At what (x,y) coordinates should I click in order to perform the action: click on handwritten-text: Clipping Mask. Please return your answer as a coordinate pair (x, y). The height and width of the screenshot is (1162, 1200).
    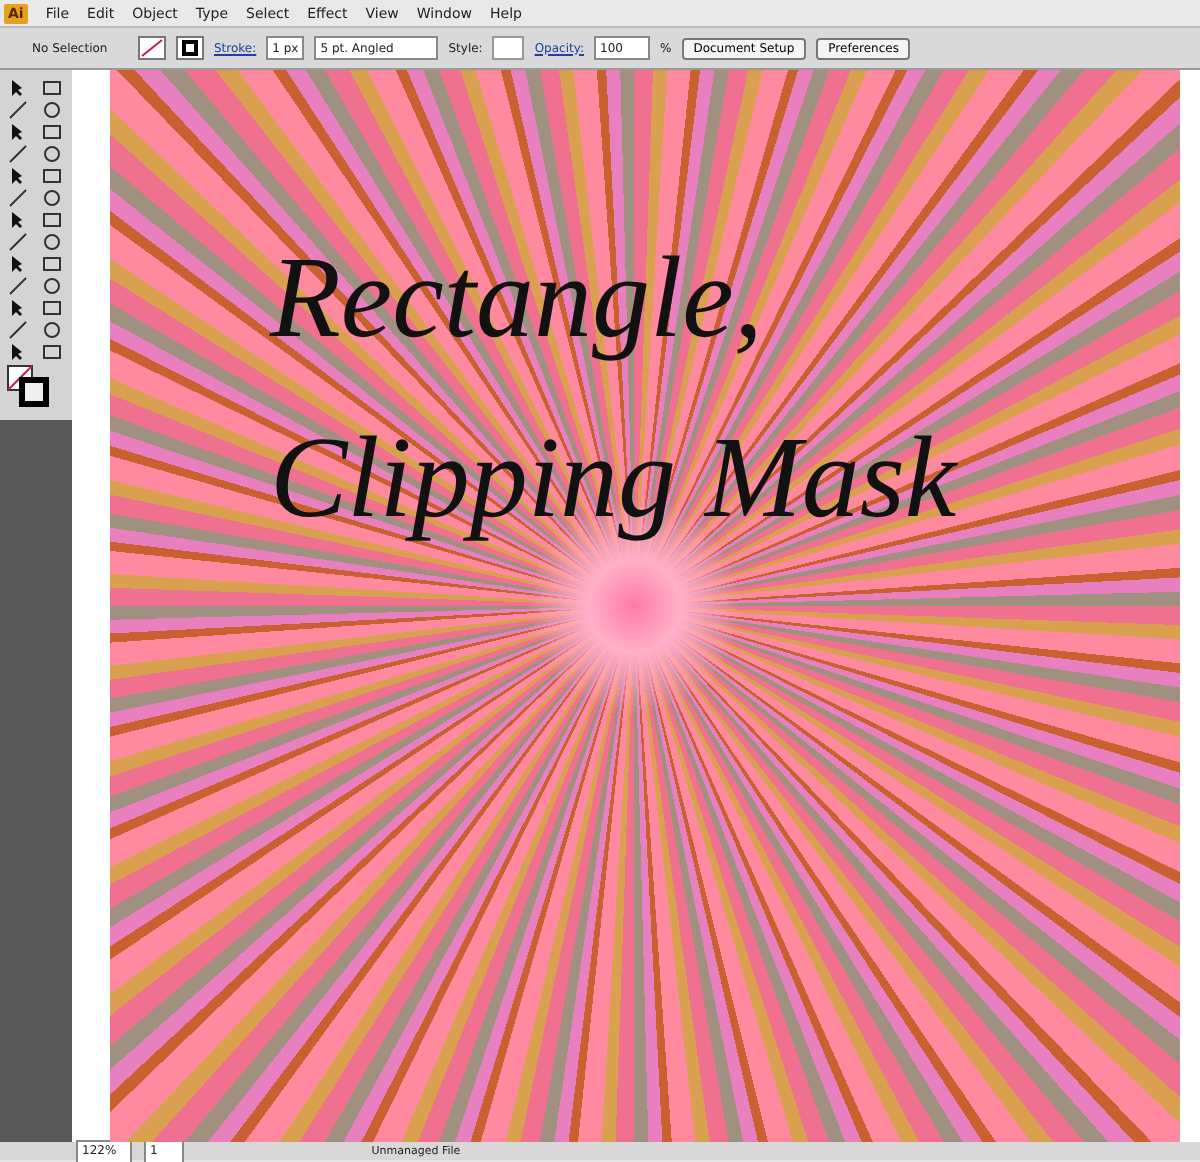
    Looking at the image, I should click on (613, 477).